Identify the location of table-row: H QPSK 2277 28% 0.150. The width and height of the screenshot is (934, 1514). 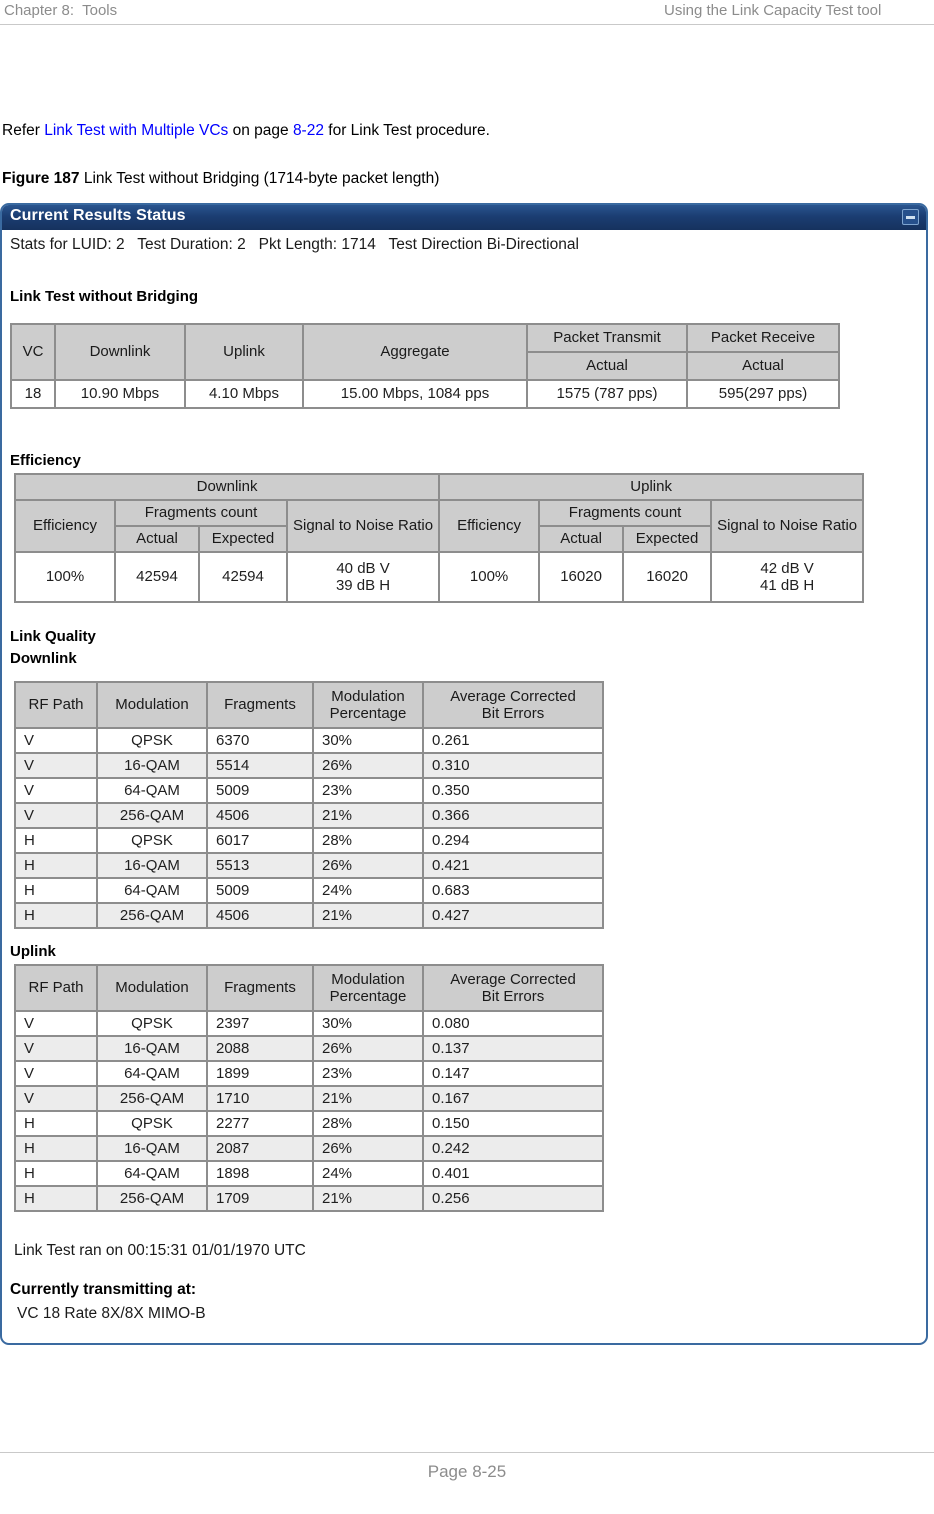
(309, 1123).